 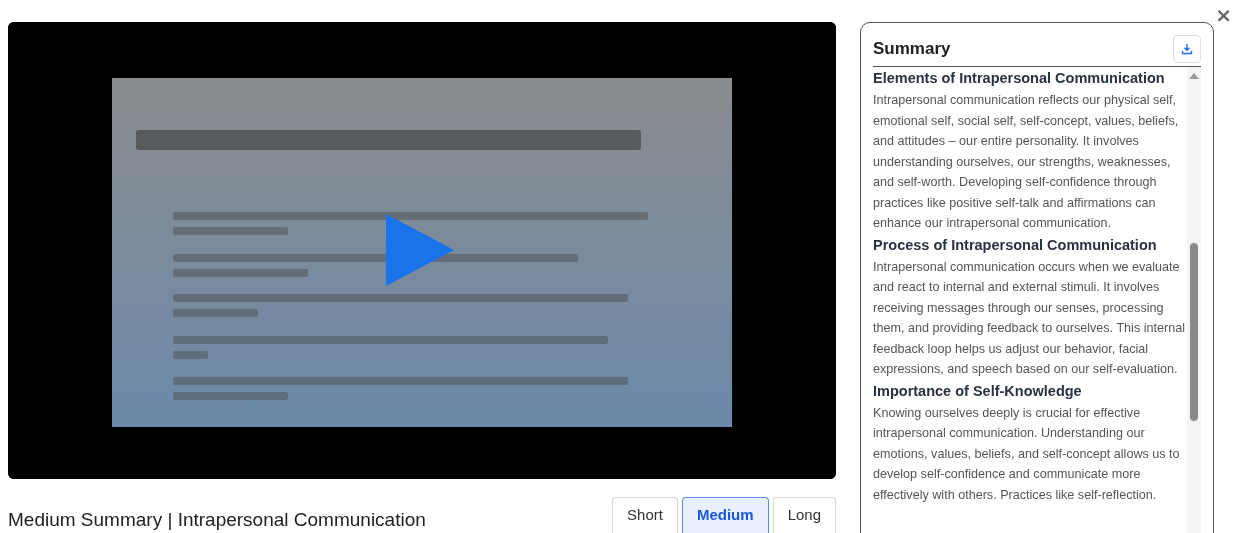 What do you see at coordinates (1223, 15) in the screenshot?
I see `close-button: ×` at bounding box center [1223, 15].